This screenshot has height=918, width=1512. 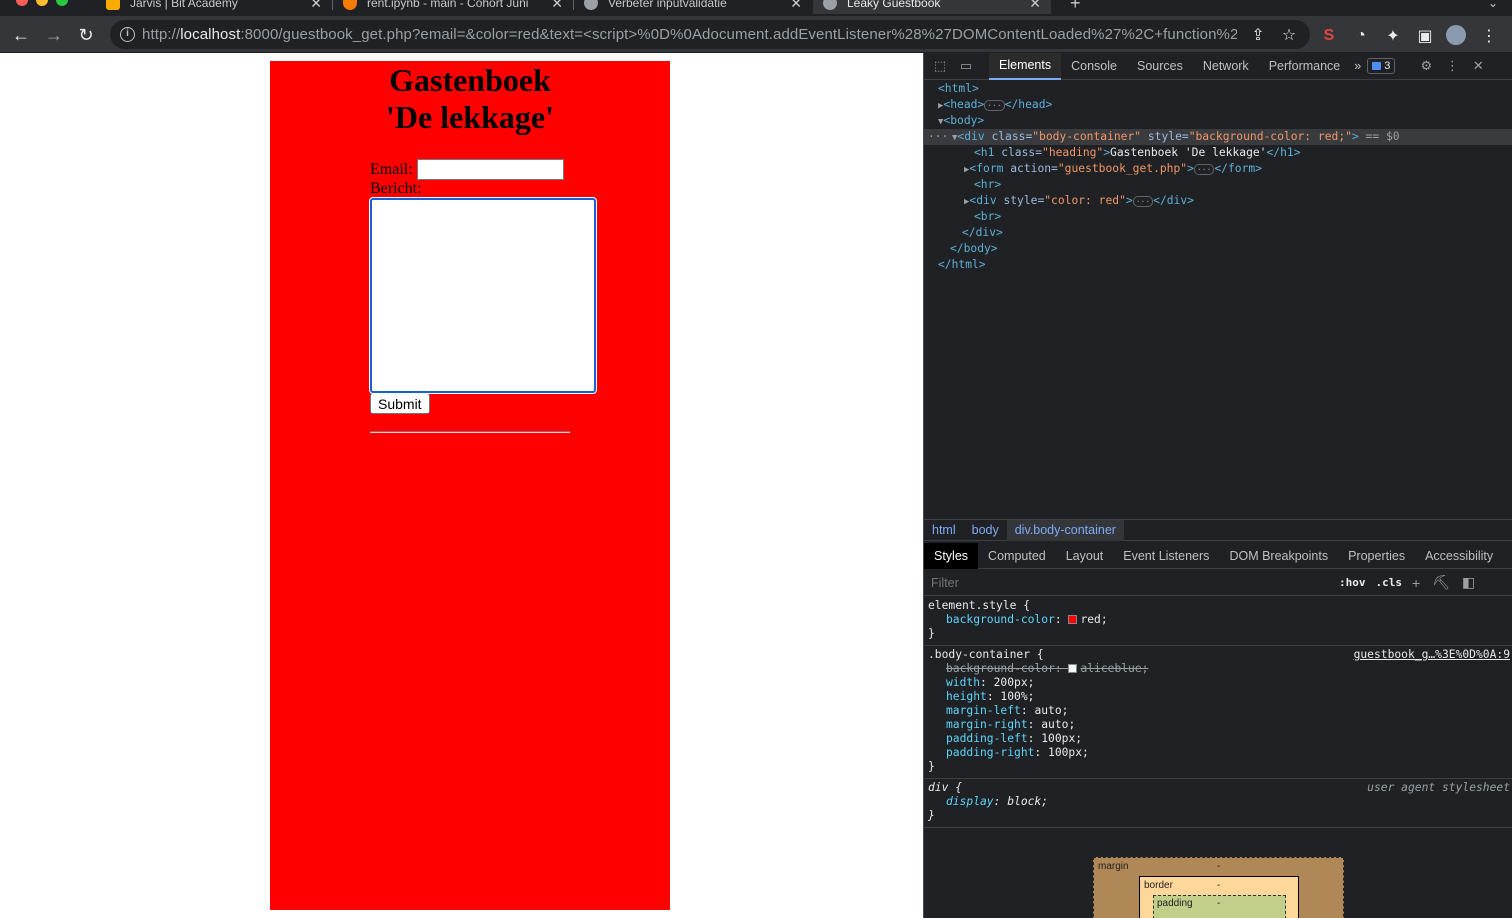 What do you see at coordinates (1218, 185) in the screenshot?
I see `dom-node-hr: <hr>` at bounding box center [1218, 185].